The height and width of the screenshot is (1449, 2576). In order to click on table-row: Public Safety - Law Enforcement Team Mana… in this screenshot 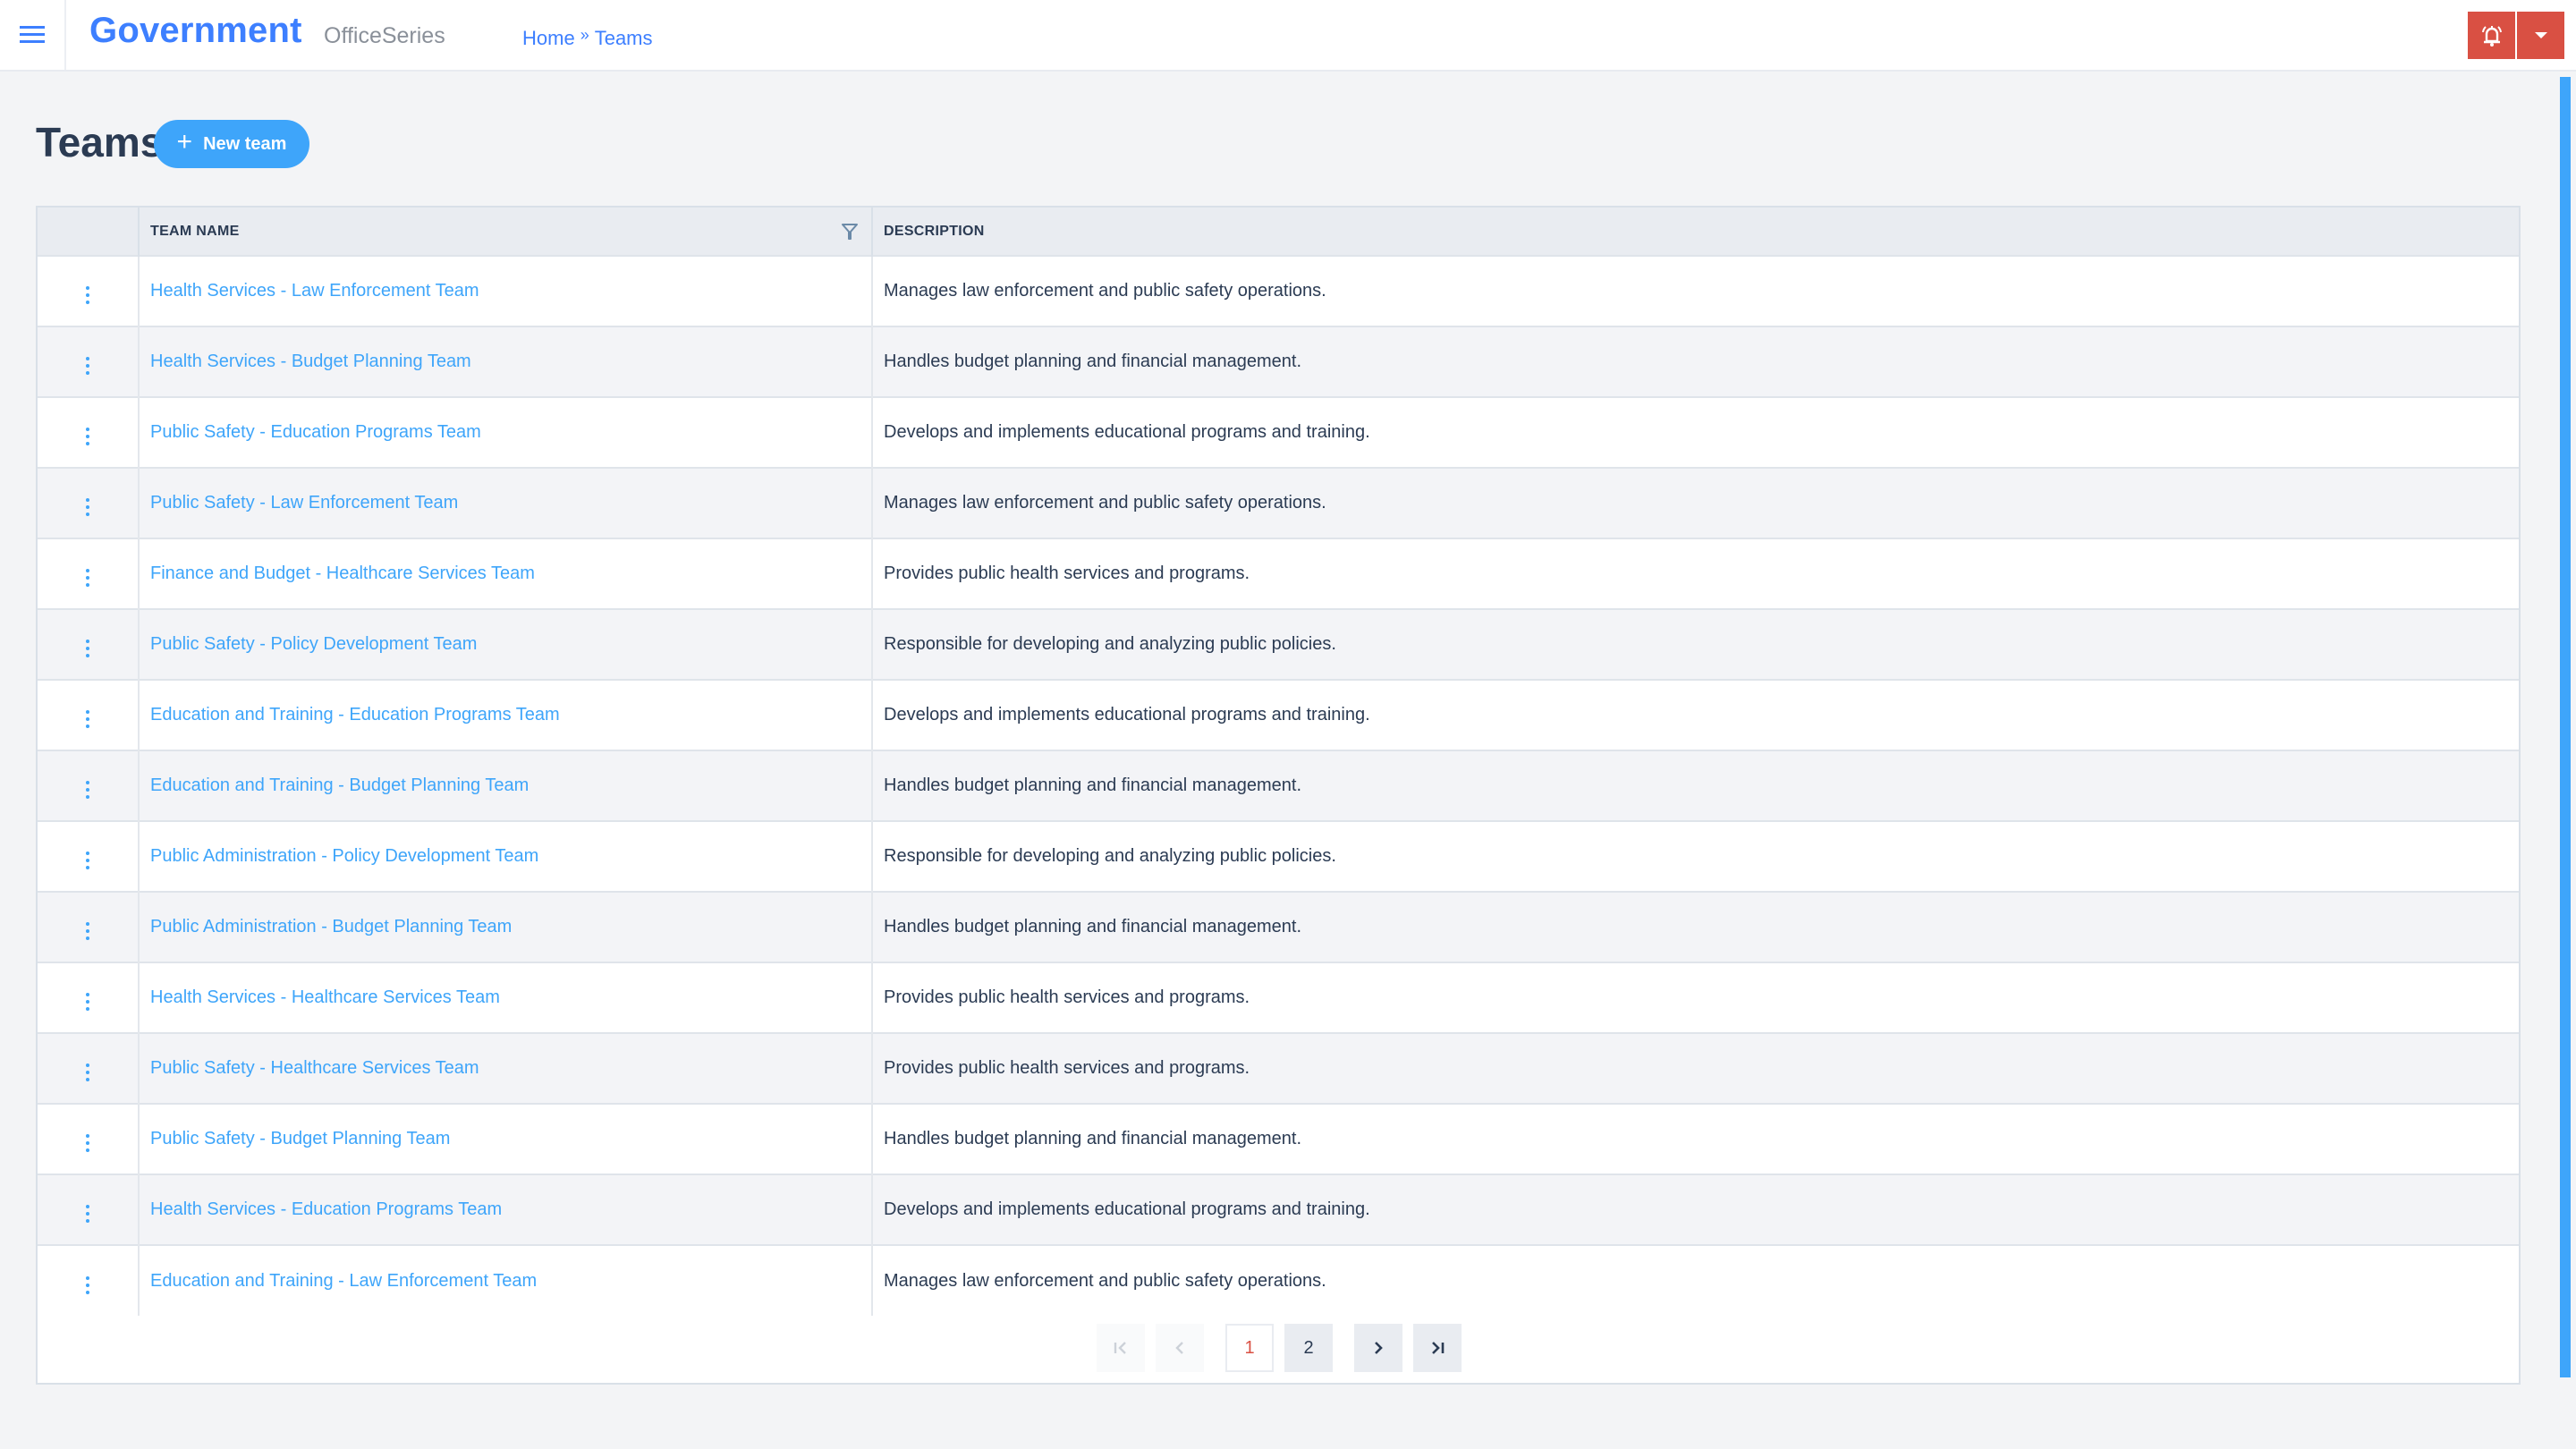, I will do `click(1278, 503)`.